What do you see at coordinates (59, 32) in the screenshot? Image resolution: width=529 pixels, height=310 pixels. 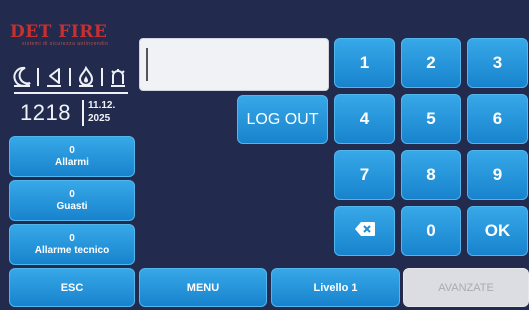 I see `logo-brand: DET FIRE` at bounding box center [59, 32].